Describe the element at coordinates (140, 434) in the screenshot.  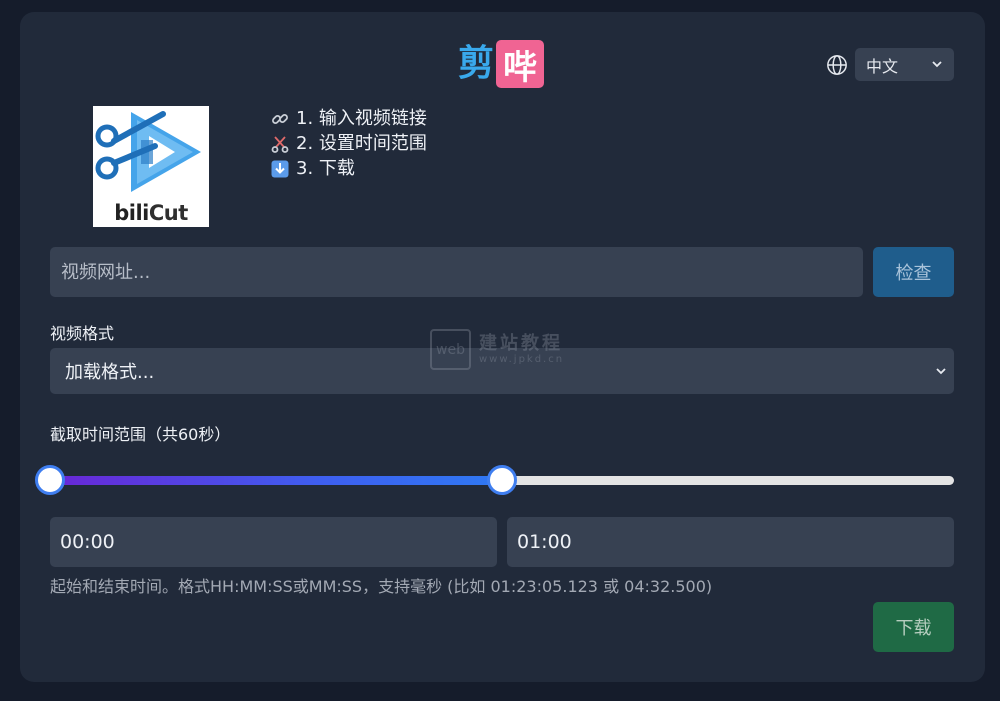
I see `range-label: 截取时间范围（共60秒）` at that location.